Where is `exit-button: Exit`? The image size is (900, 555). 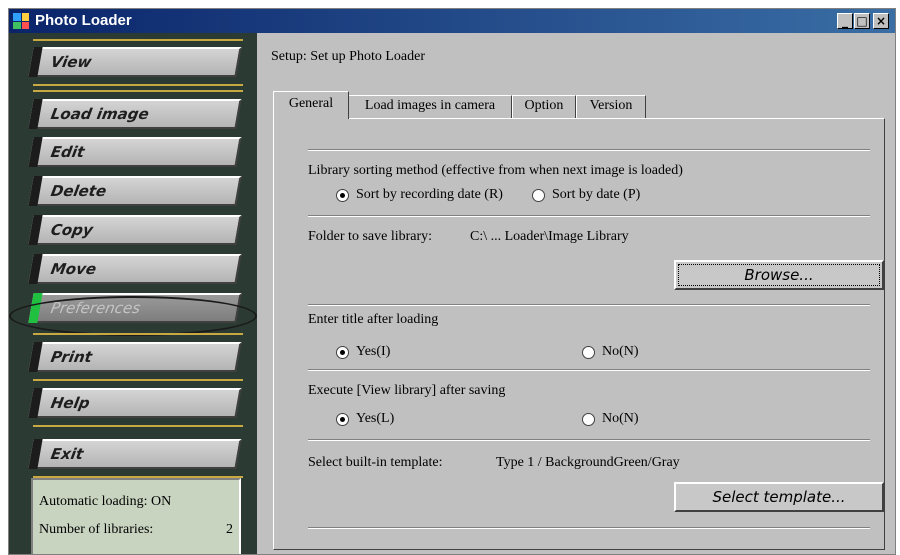 exit-button: Exit is located at coordinates (135, 454).